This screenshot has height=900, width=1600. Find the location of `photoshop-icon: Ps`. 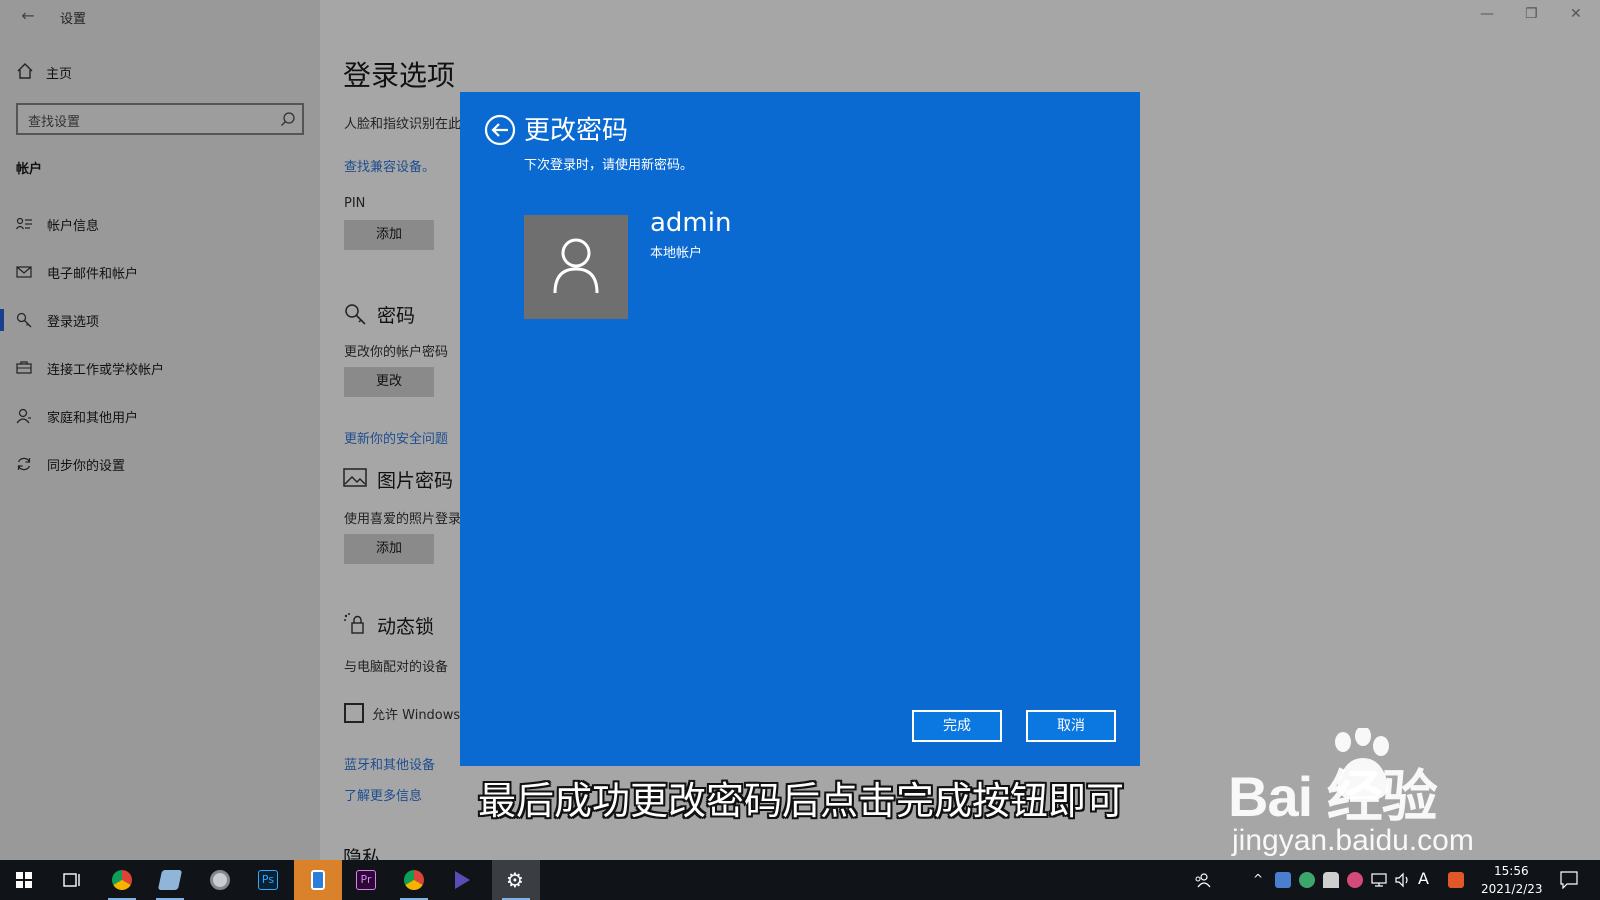

photoshop-icon: Ps is located at coordinates (268, 880).